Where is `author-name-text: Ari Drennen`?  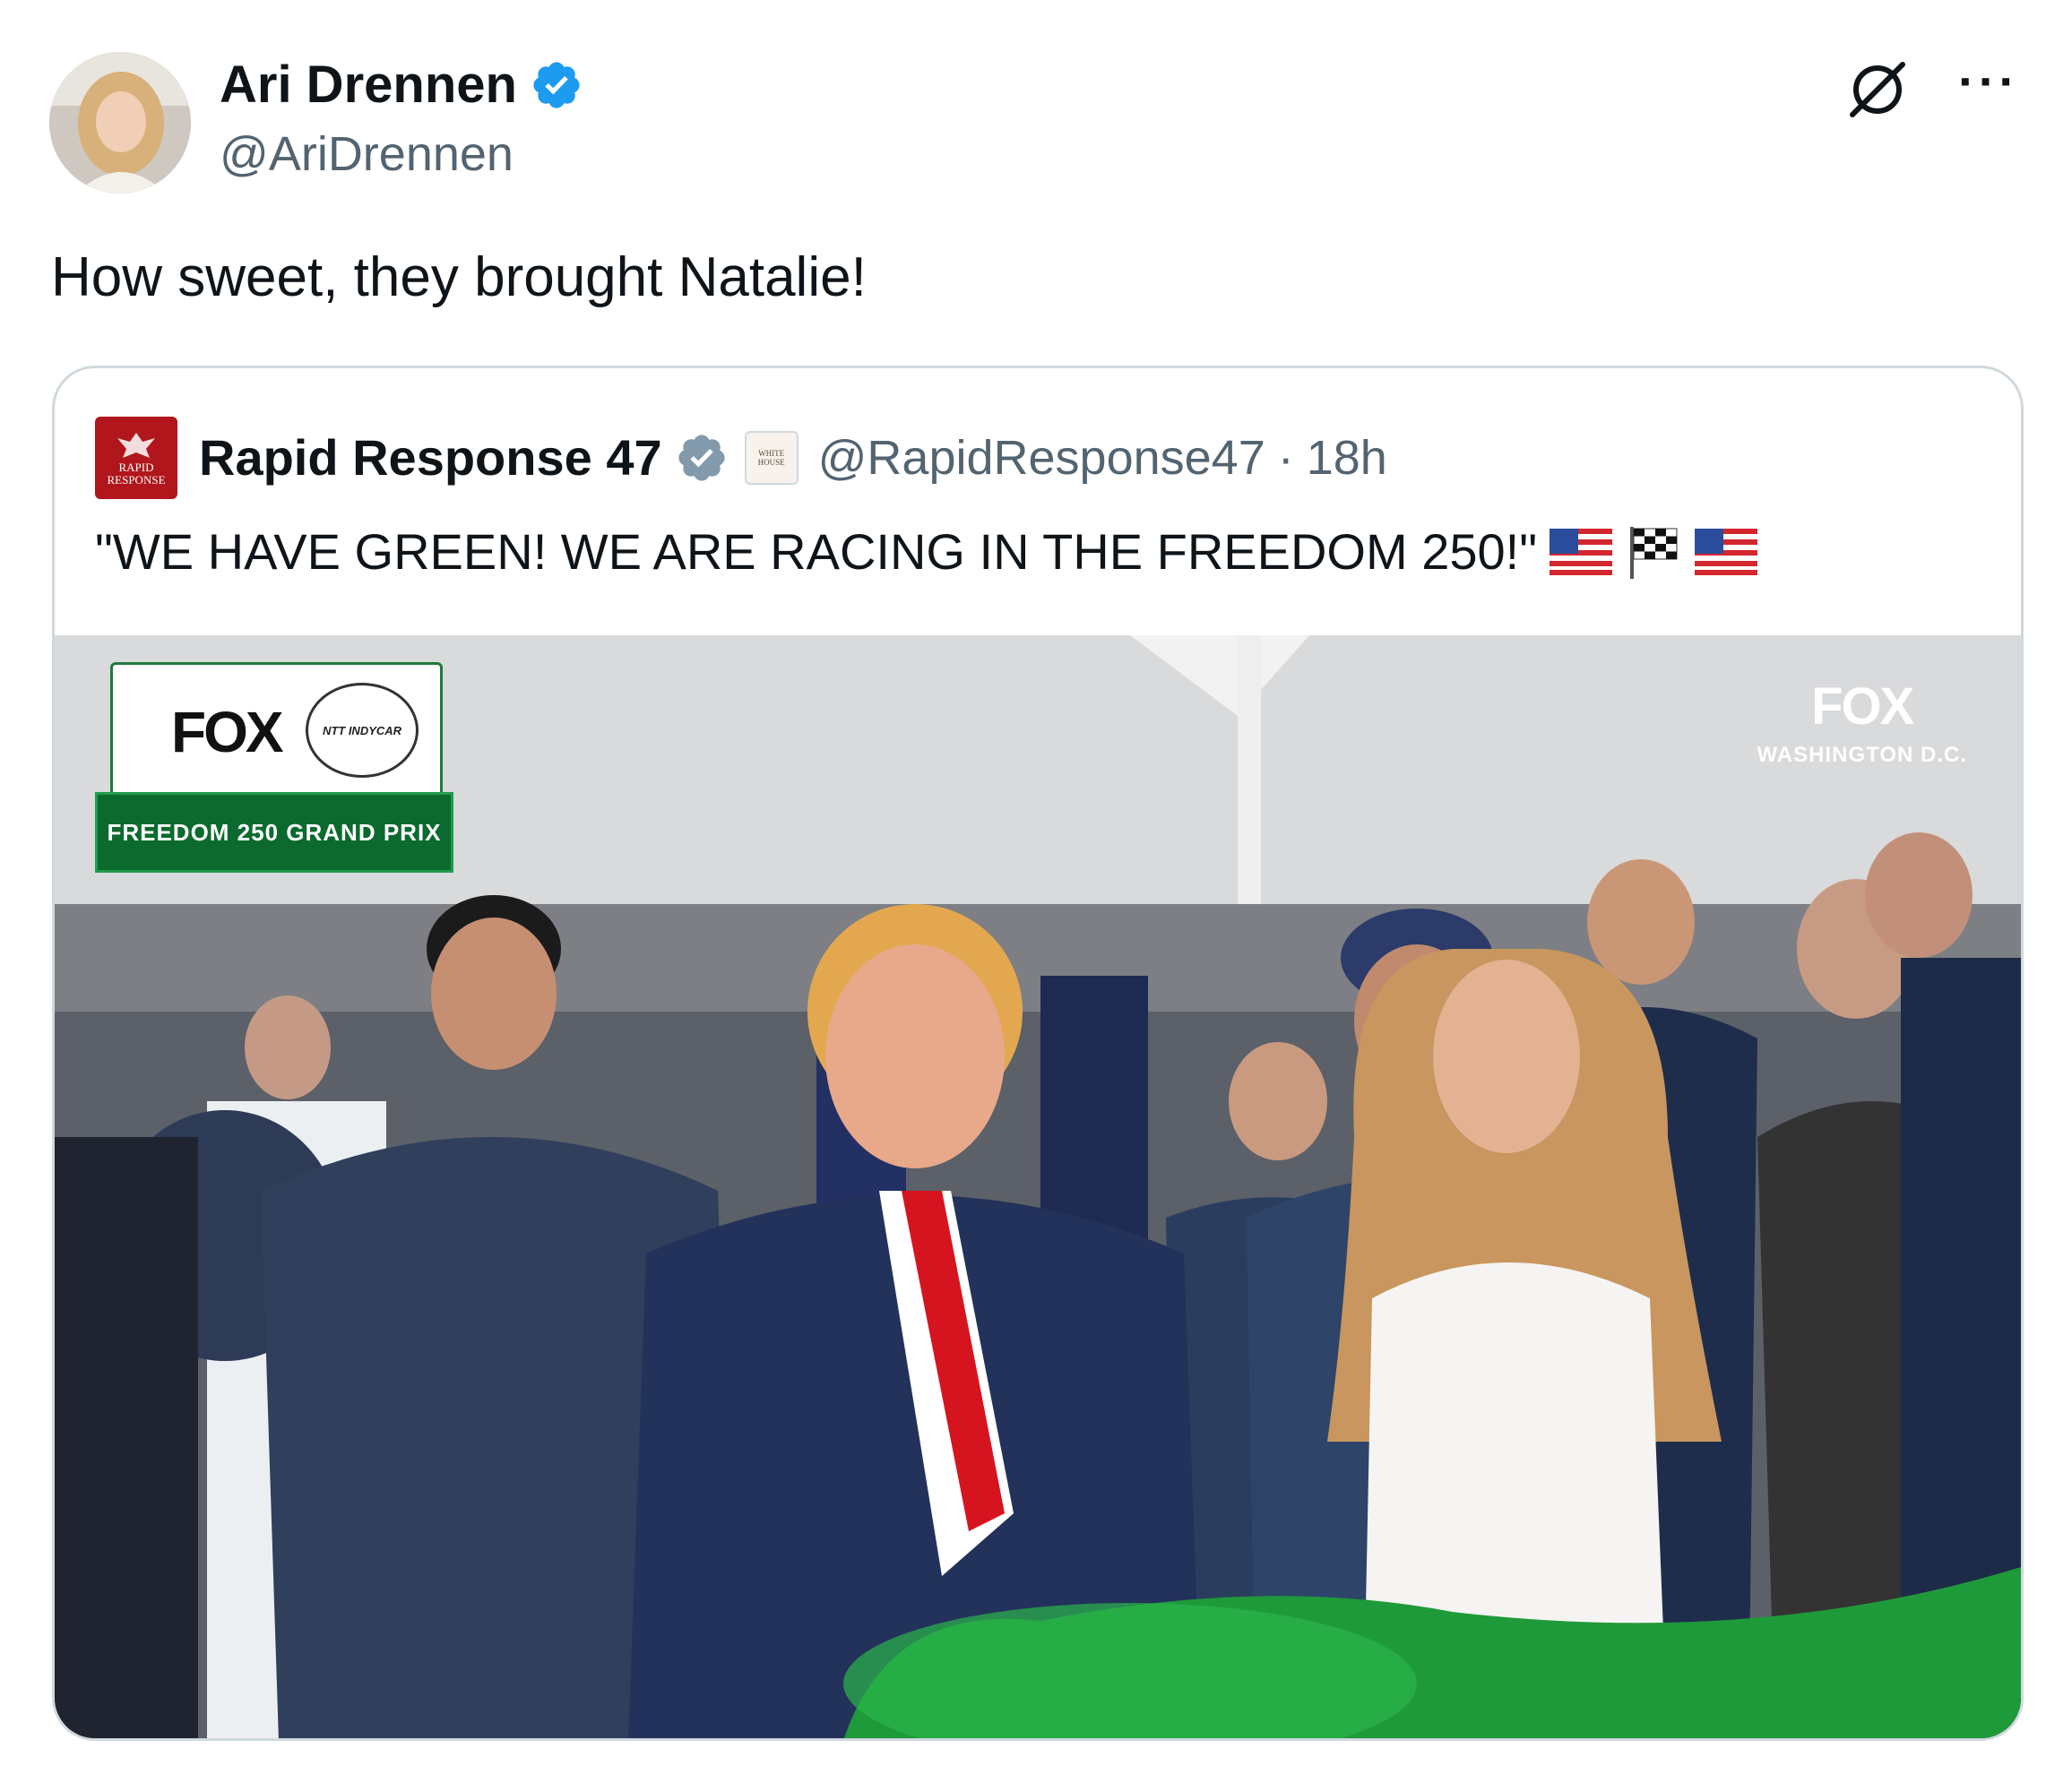 author-name-text: Ari Drennen is located at coordinates (368, 85).